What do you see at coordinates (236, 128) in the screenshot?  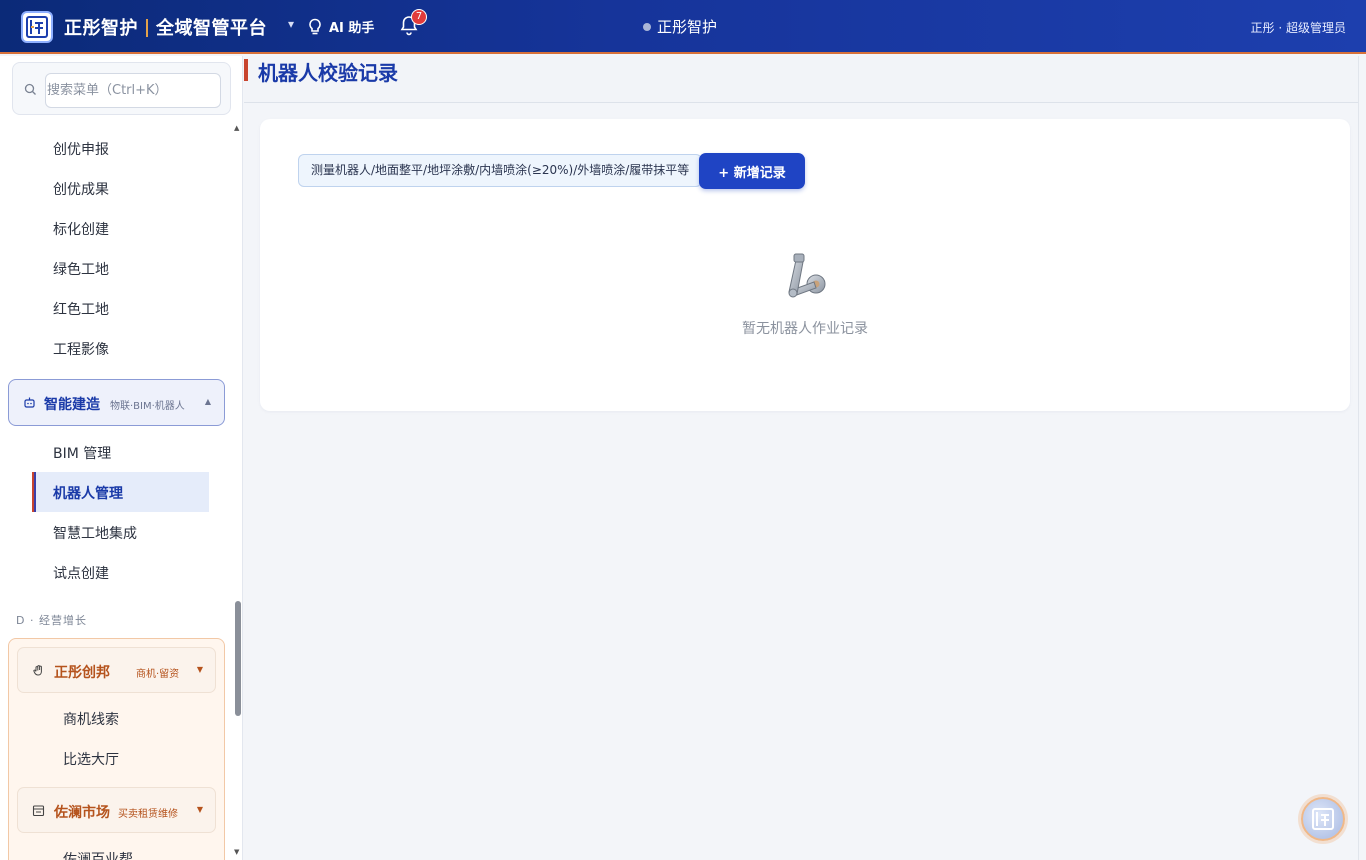 I see `scroll-up-arrow: ▲` at bounding box center [236, 128].